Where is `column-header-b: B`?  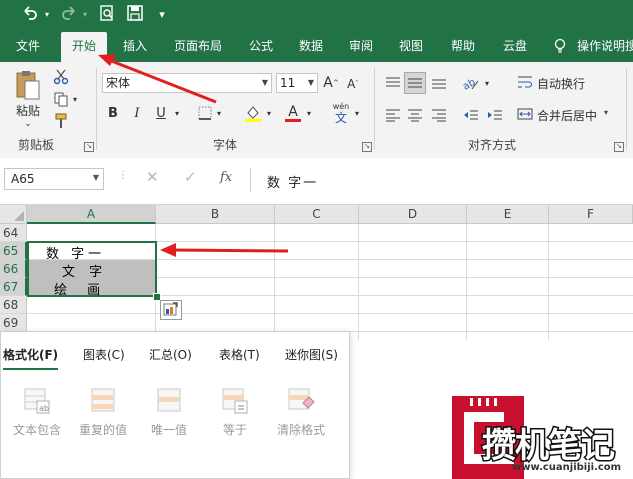
column-header-b: B is located at coordinates (215, 214).